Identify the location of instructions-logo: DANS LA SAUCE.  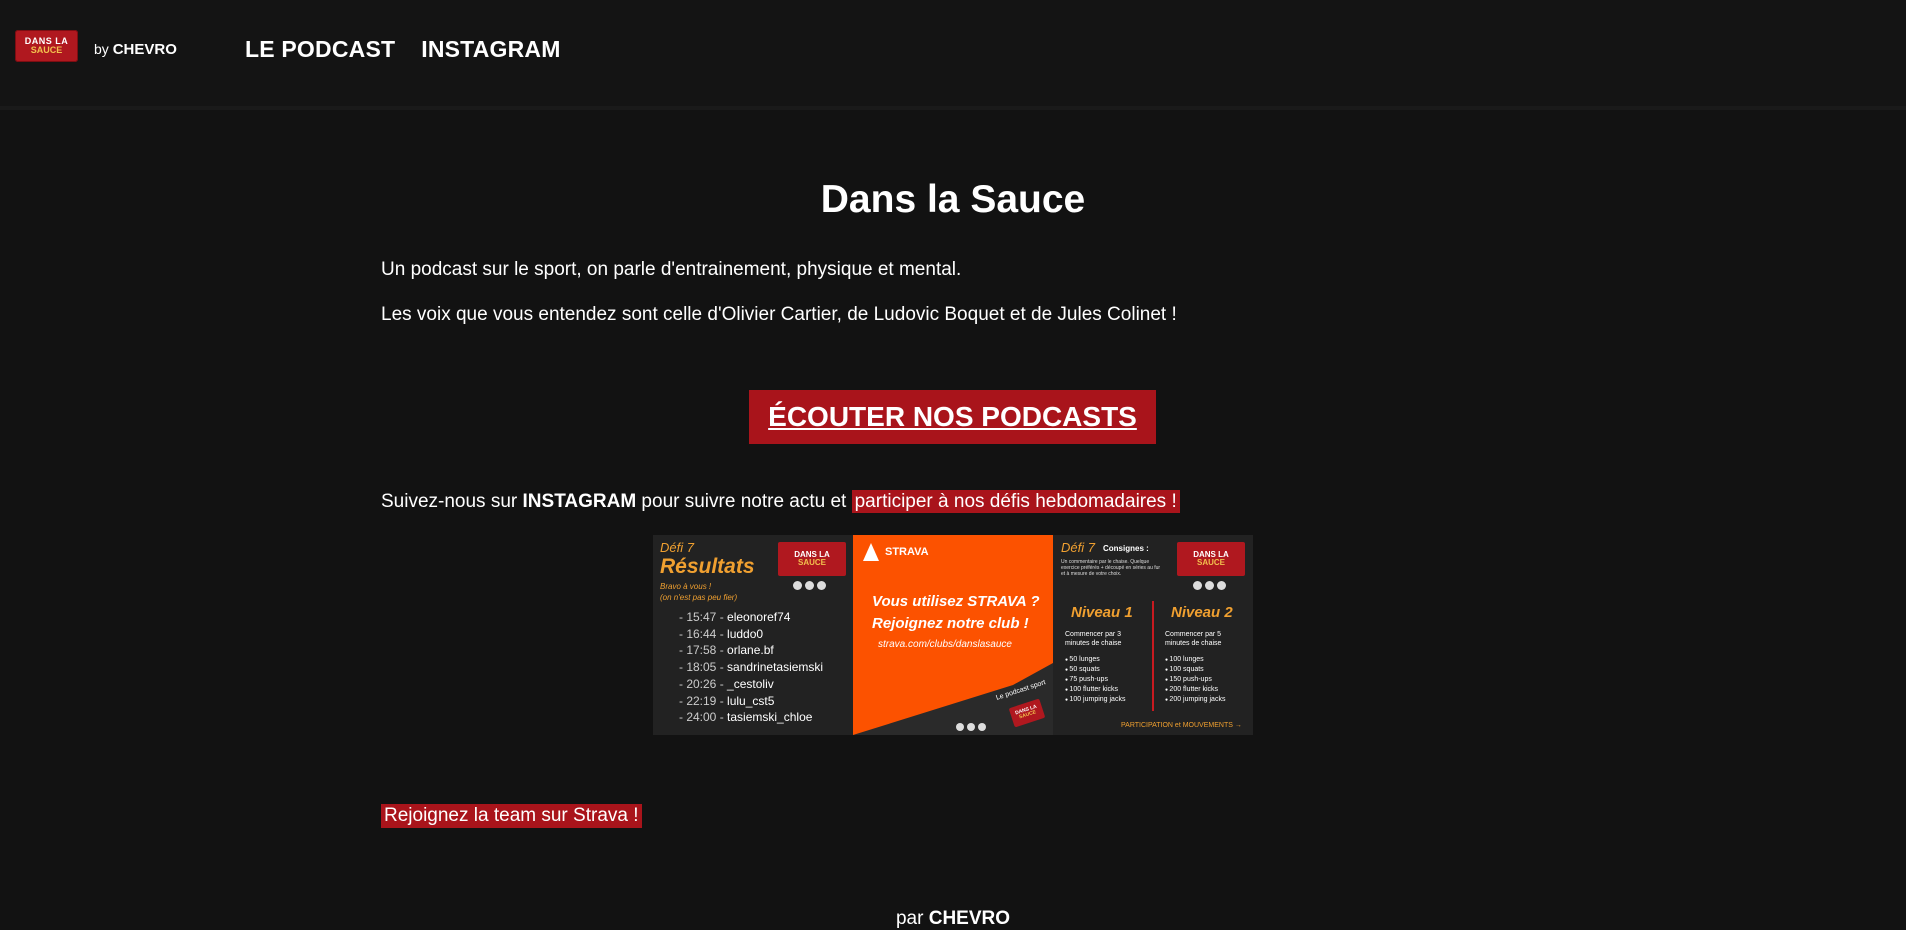
(1211, 559).